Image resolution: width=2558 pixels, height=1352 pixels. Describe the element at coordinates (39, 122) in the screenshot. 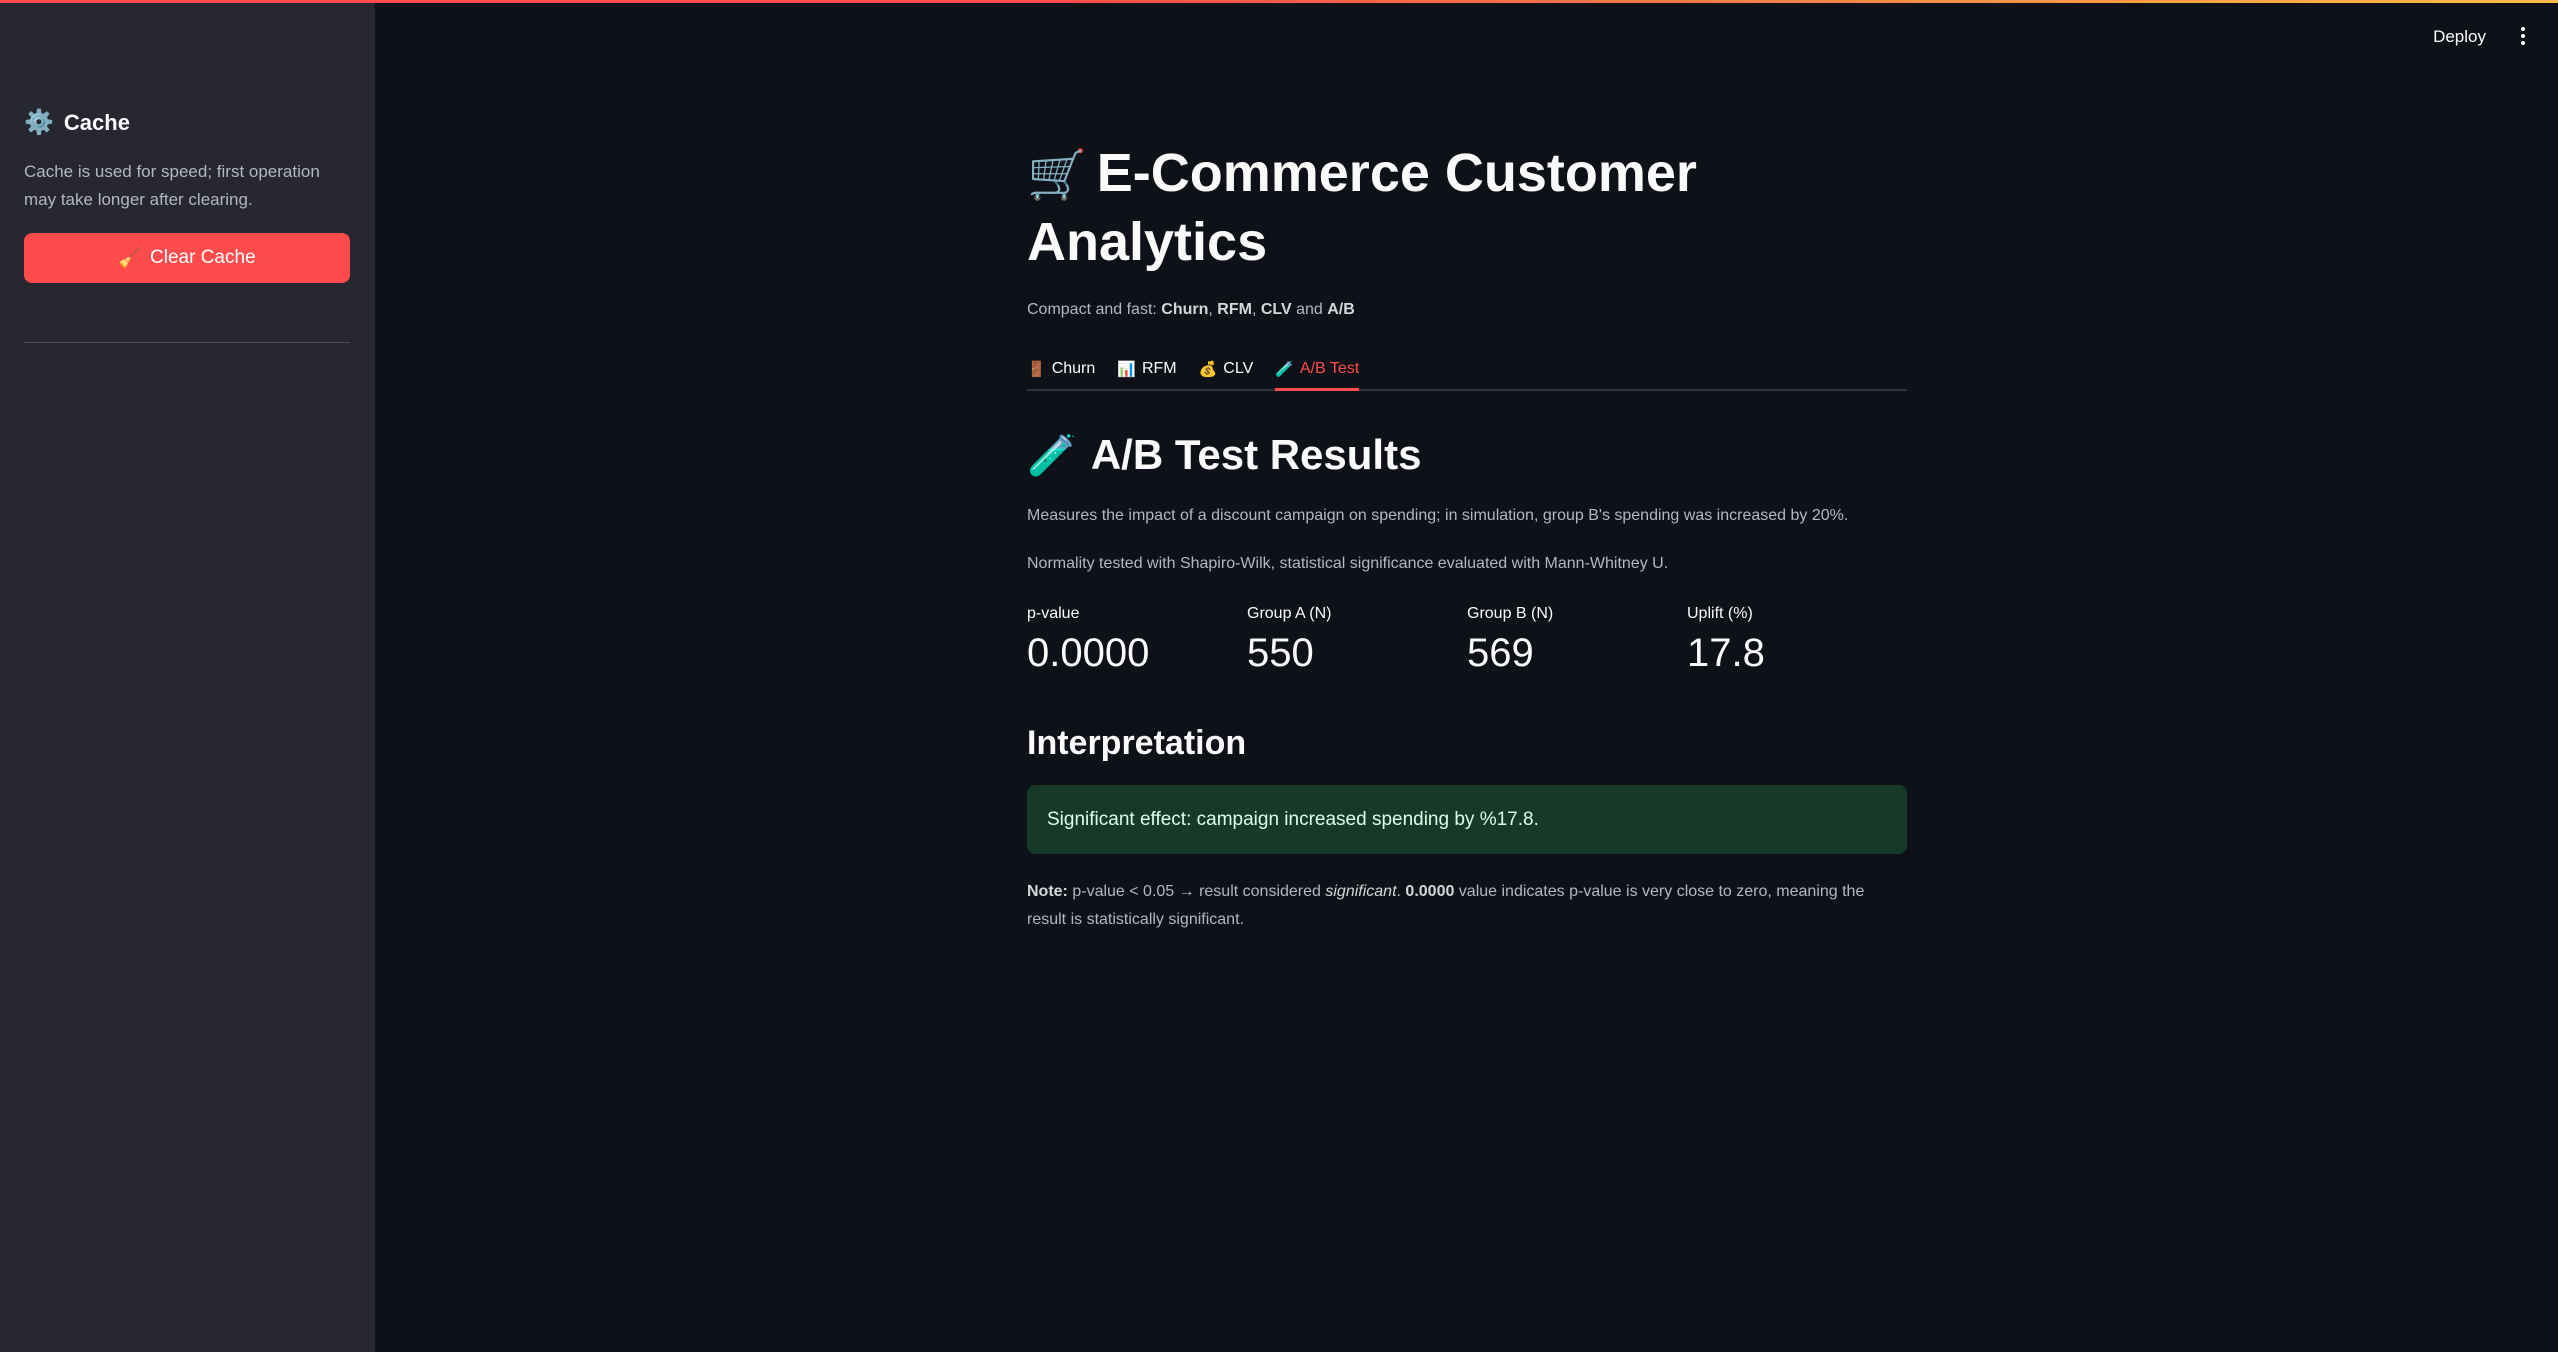

I see `gear-icon: ⚙️` at that location.